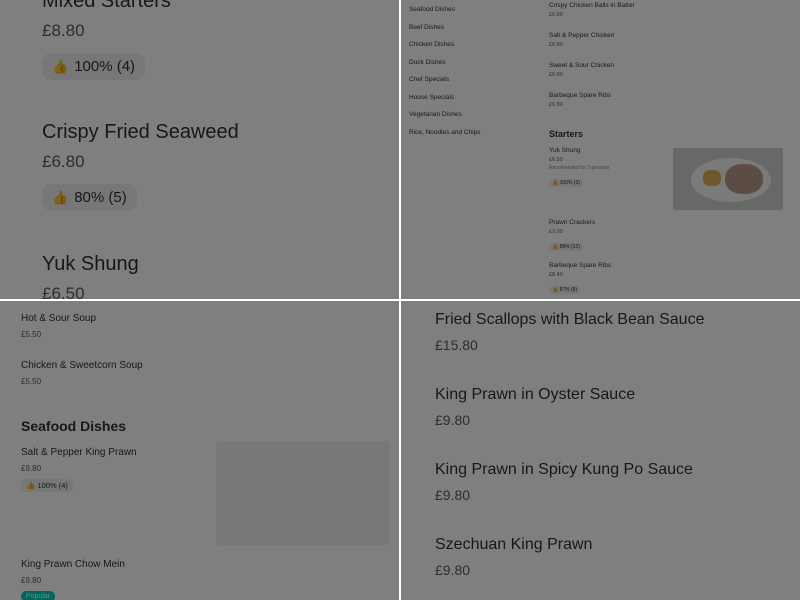 Image resolution: width=800 pixels, height=600 pixels. What do you see at coordinates (581, 40) in the screenshot?
I see `menu-item: Salt & Pepper Chicken £6.80` at bounding box center [581, 40].